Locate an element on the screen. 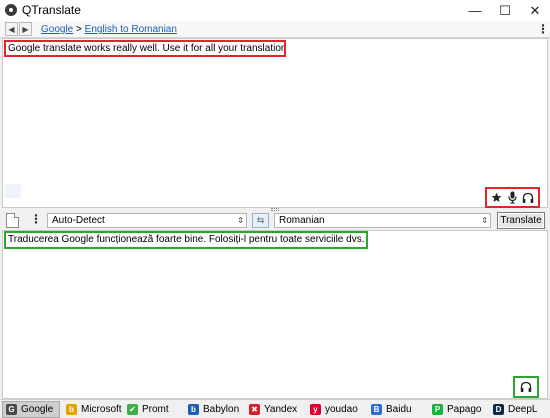  tab-label: Promt is located at coordinates (155, 409).